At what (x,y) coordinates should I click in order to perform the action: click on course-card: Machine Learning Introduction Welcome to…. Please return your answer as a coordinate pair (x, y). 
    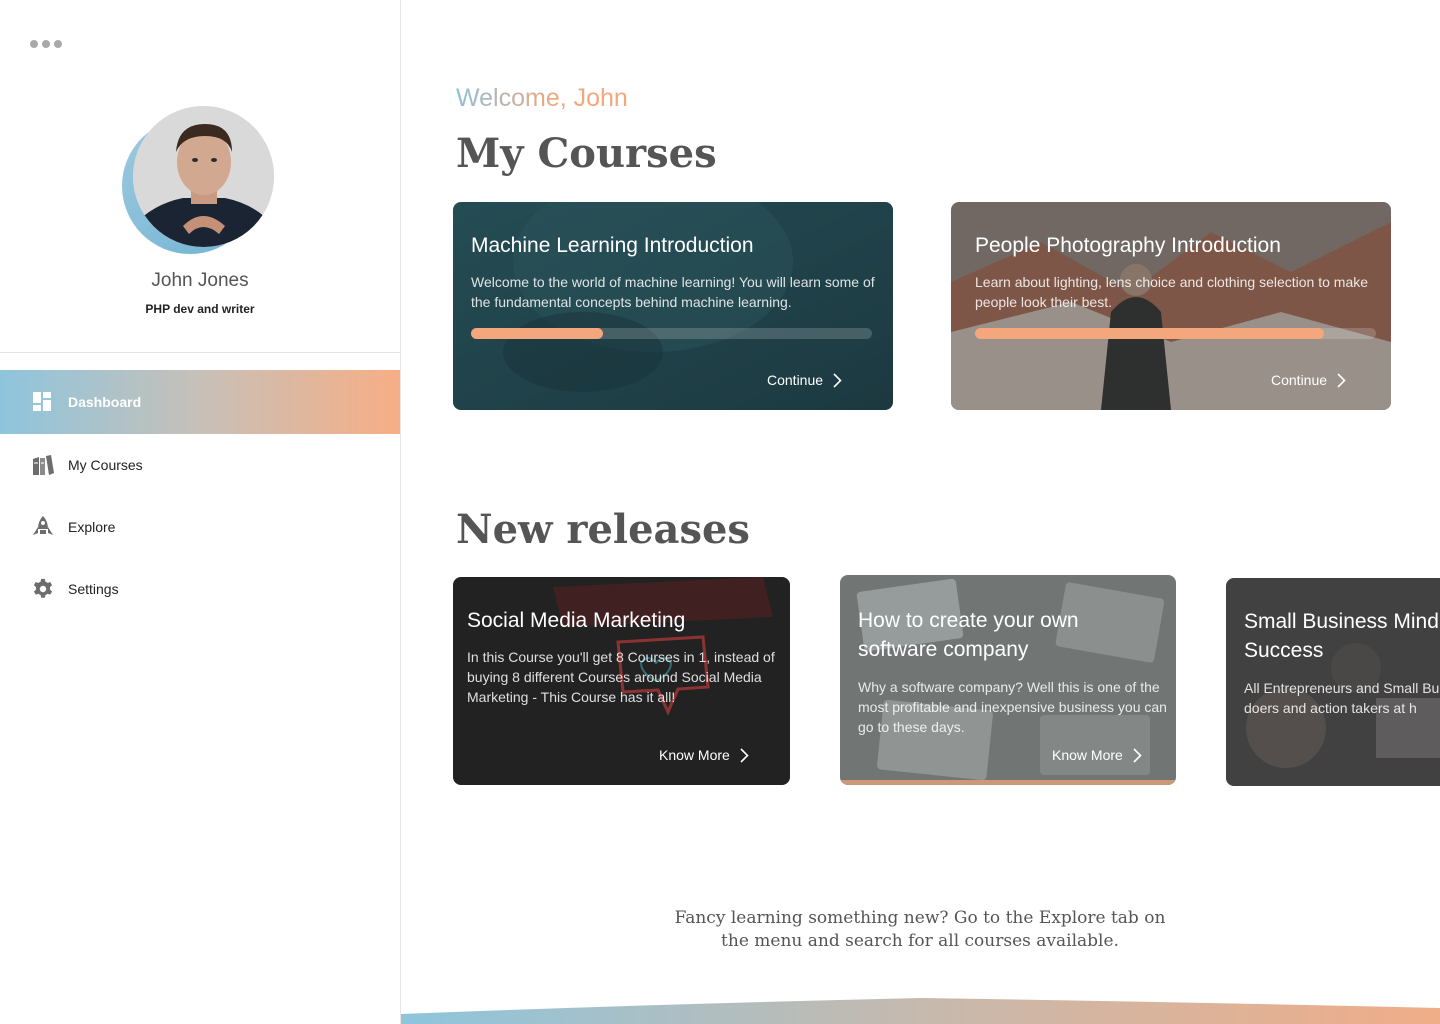
    Looking at the image, I should click on (673, 306).